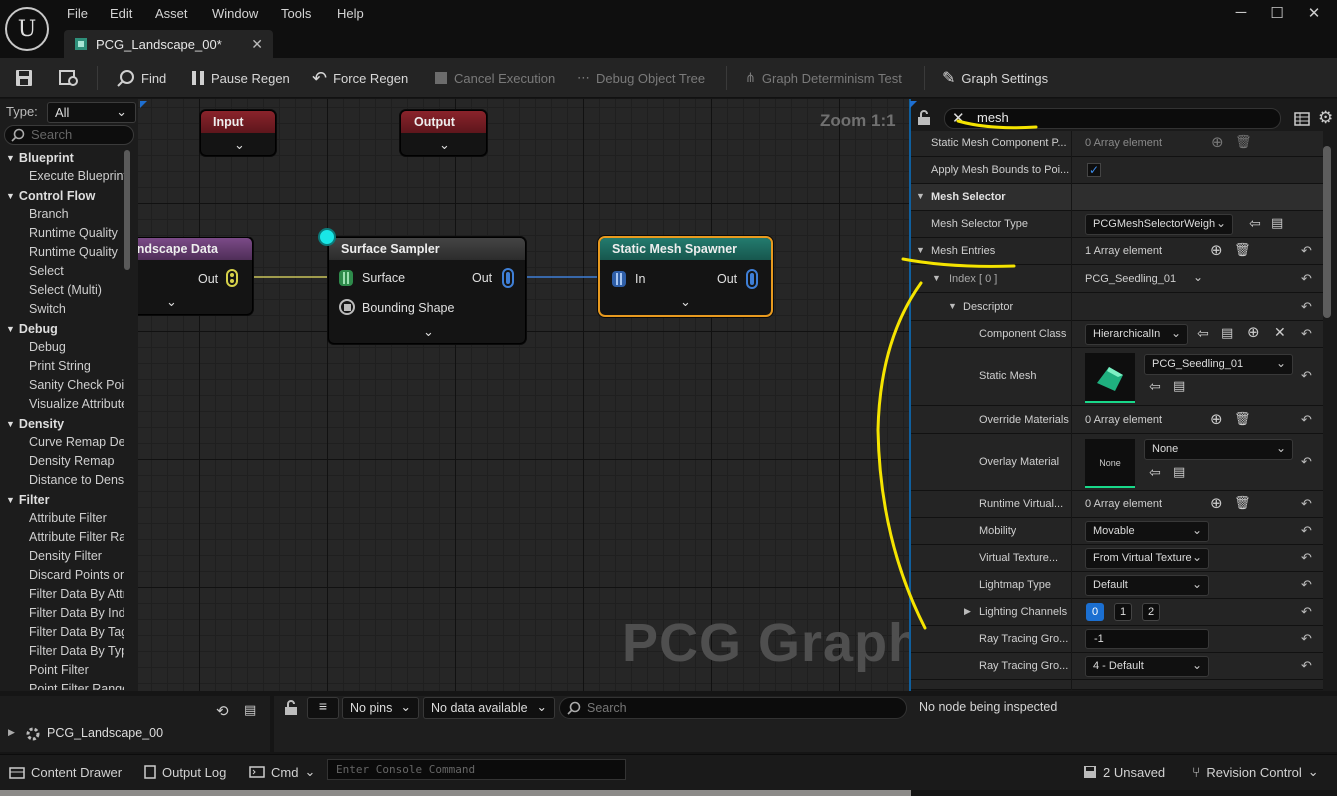  What do you see at coordinates (957, 374) in the screenshot?
I see `annotation-layer` at bounding box center [957, 374].